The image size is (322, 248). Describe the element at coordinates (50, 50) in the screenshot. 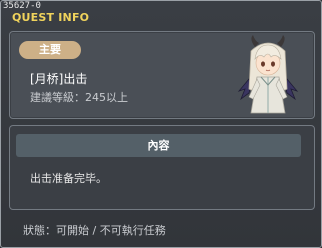

I see `quest-type-badge: 主要` at that location.